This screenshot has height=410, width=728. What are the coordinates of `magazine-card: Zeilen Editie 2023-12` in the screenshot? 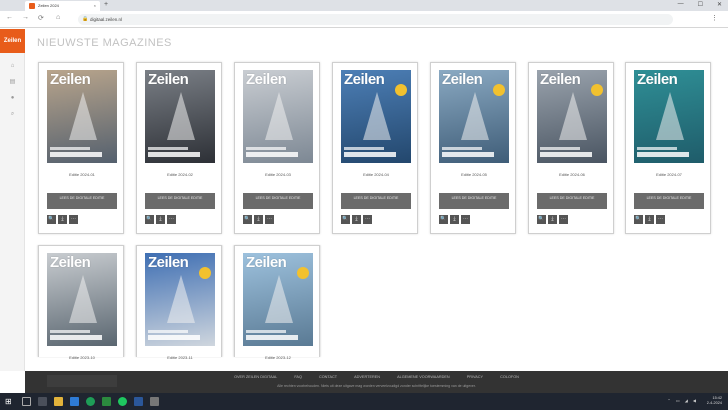 It's located at (277, 302).